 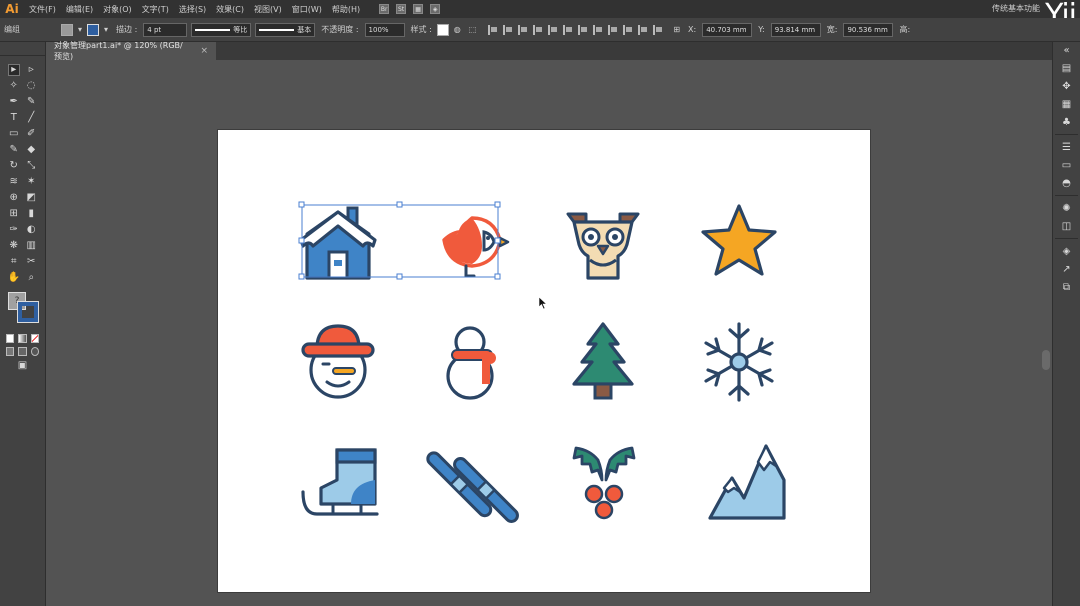 I want to click on menu-help: 帮助(H), so click(x=346, y=9).